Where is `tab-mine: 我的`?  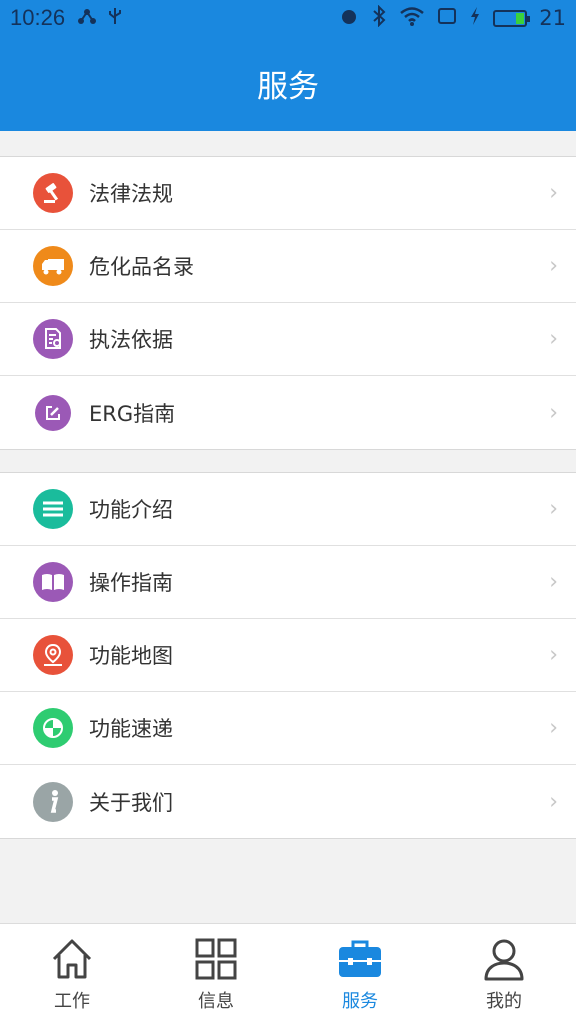 tab-mine: 我的 is located at coordinates (504, 974).